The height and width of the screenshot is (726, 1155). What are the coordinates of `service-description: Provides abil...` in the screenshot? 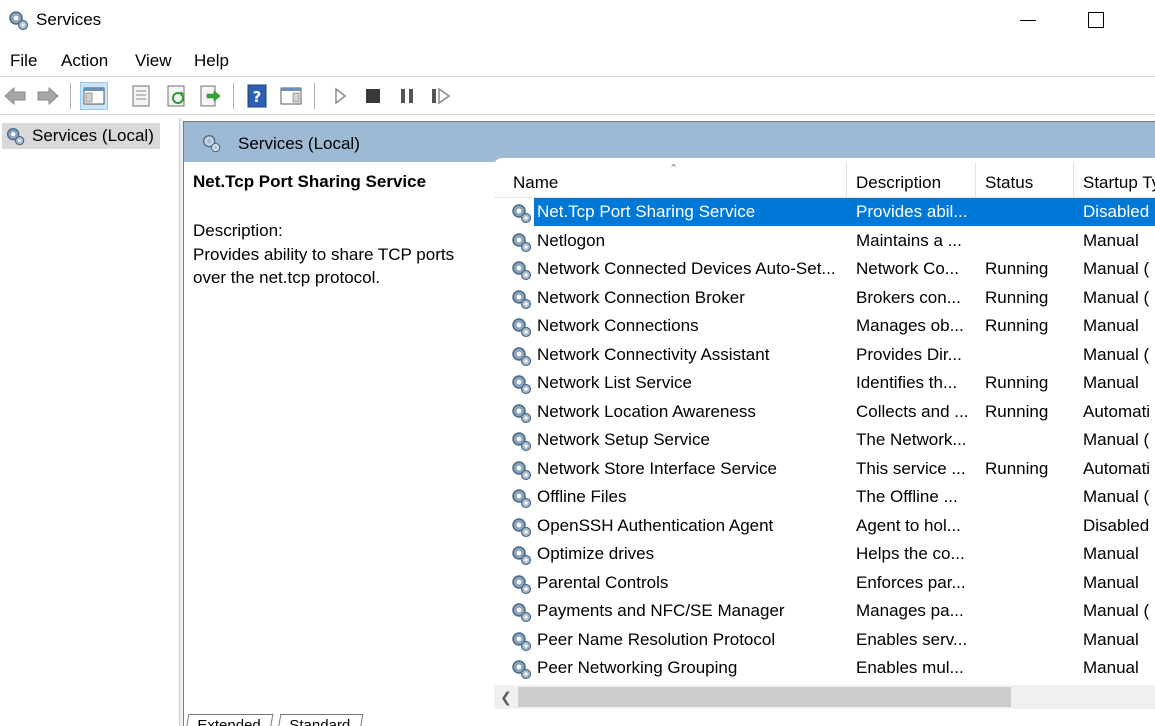 It's located at (912, 211).